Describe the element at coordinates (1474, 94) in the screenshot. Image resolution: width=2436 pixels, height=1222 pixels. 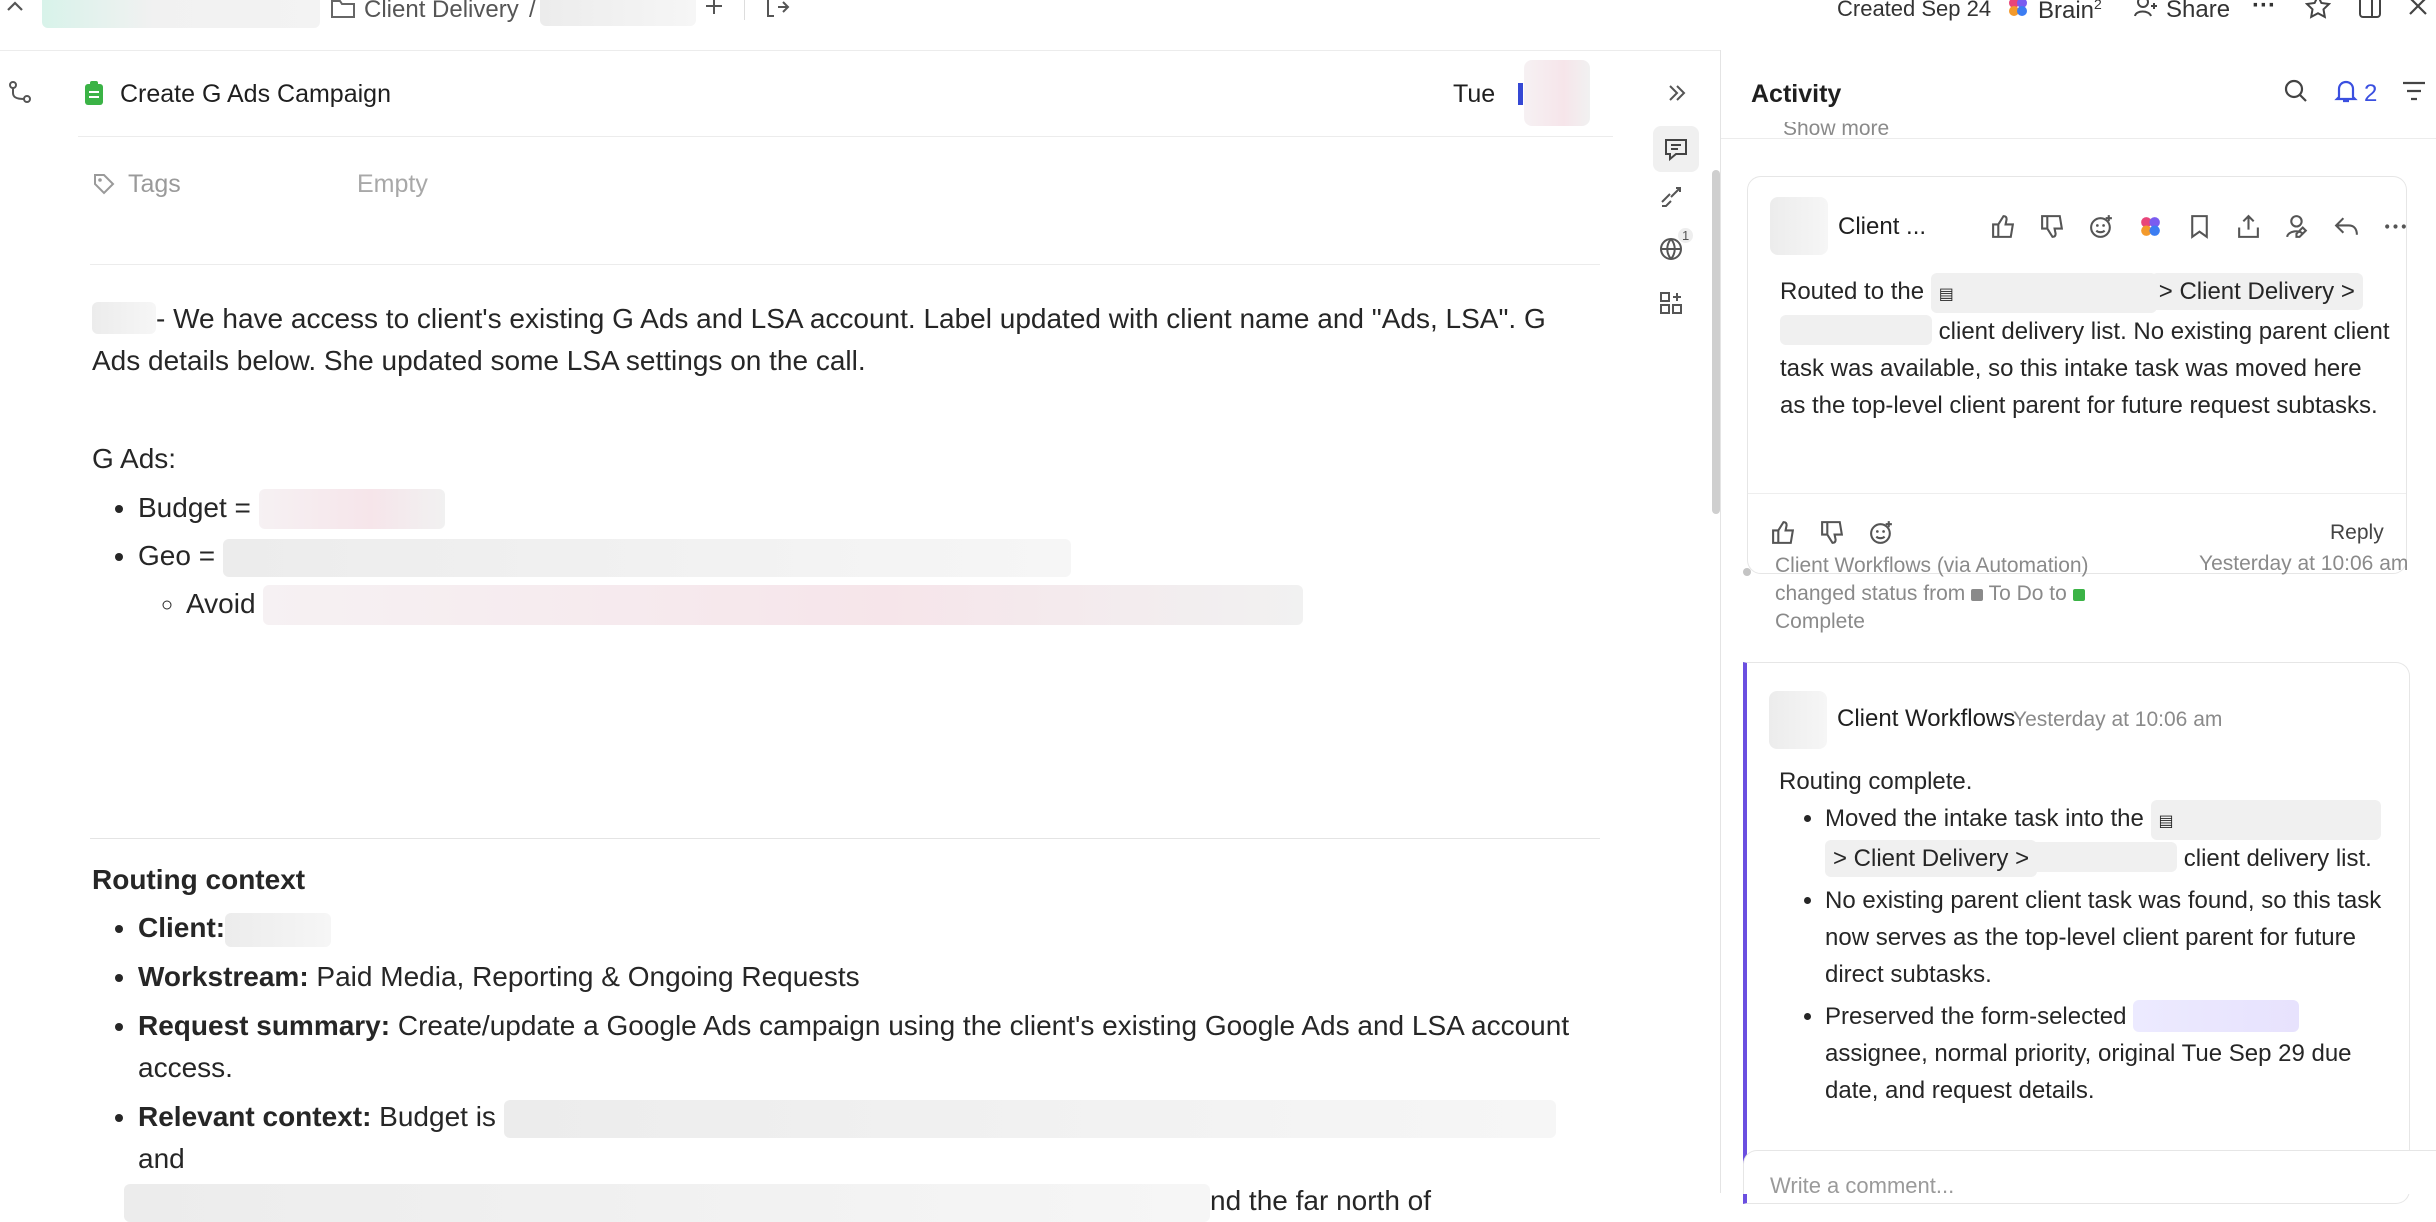
I see `due-date: Tue` at that location.